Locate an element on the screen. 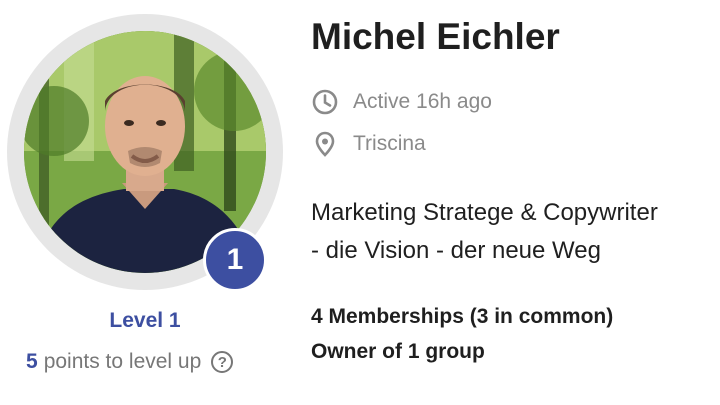 The image size is (720, 405). level-badge: 1 is located at coordinates (235, 260).